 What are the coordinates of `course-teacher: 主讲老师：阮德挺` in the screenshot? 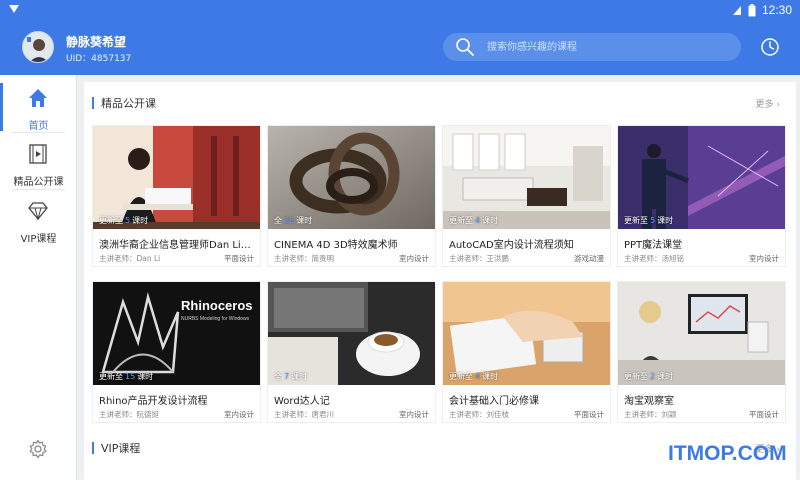 It's located at (129, 414).